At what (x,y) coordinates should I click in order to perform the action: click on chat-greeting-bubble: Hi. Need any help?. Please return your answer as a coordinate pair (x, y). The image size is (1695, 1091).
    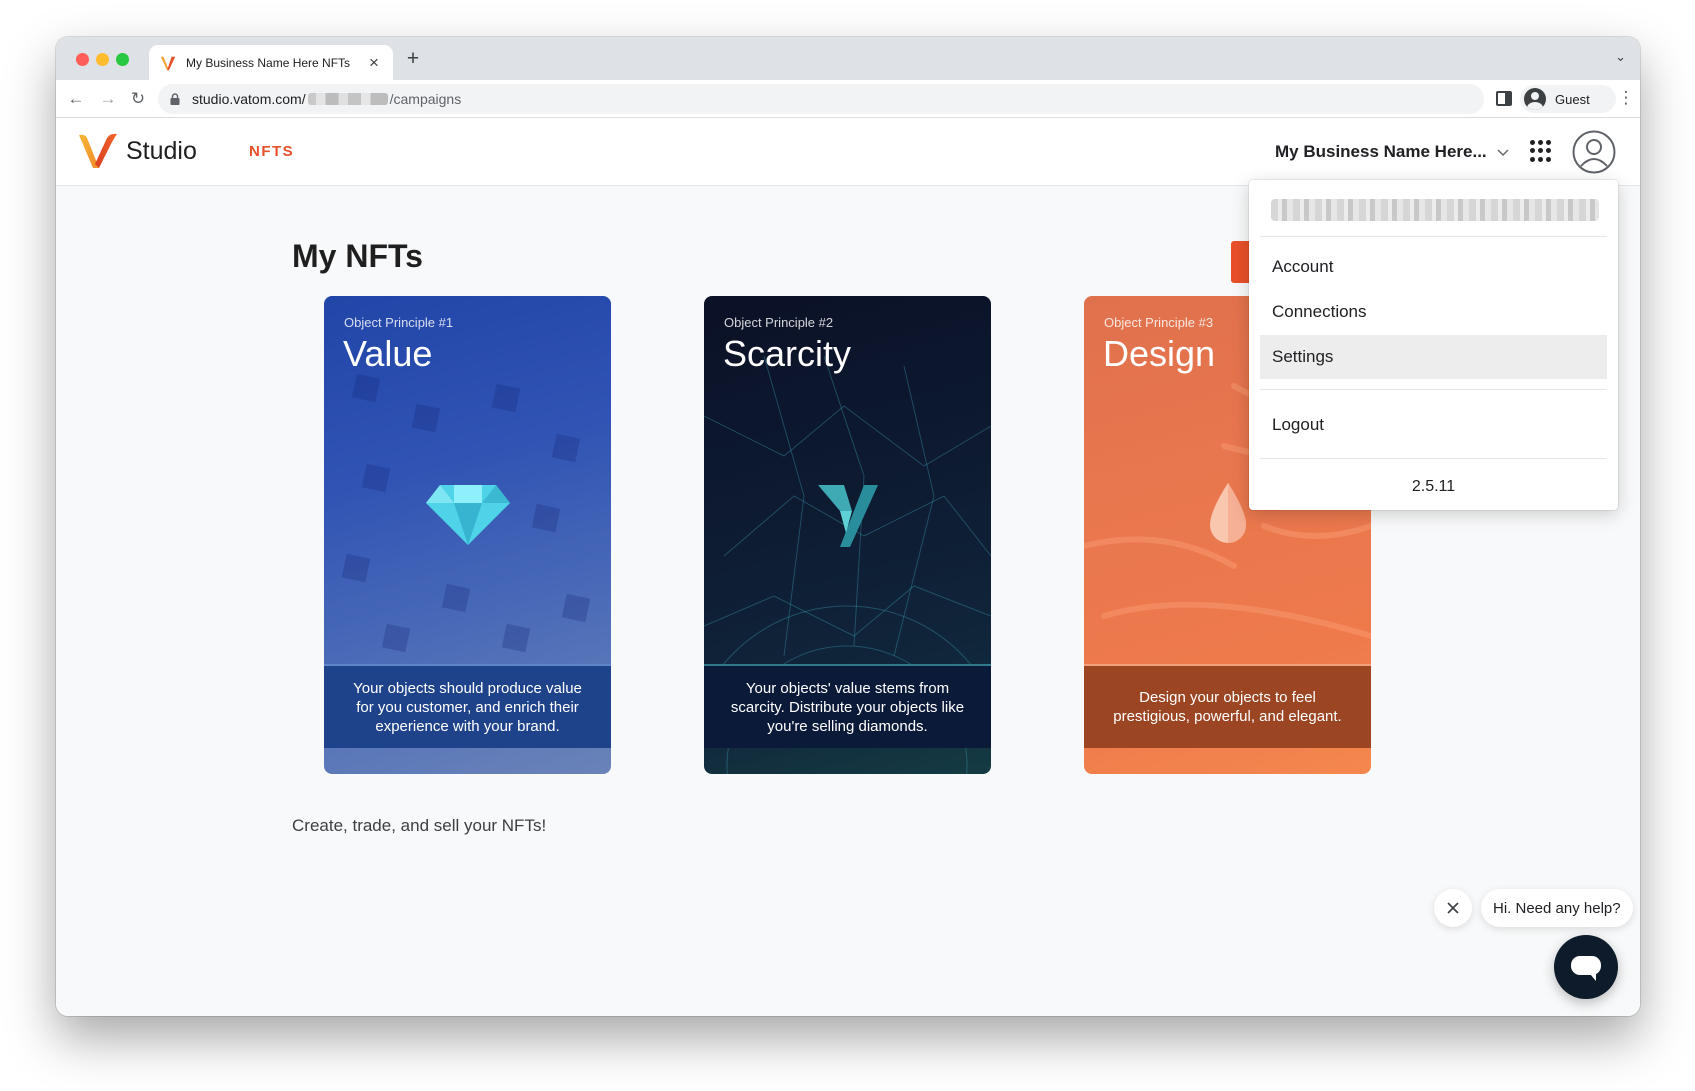
    Looking at the image, I should click on (1557, 908).